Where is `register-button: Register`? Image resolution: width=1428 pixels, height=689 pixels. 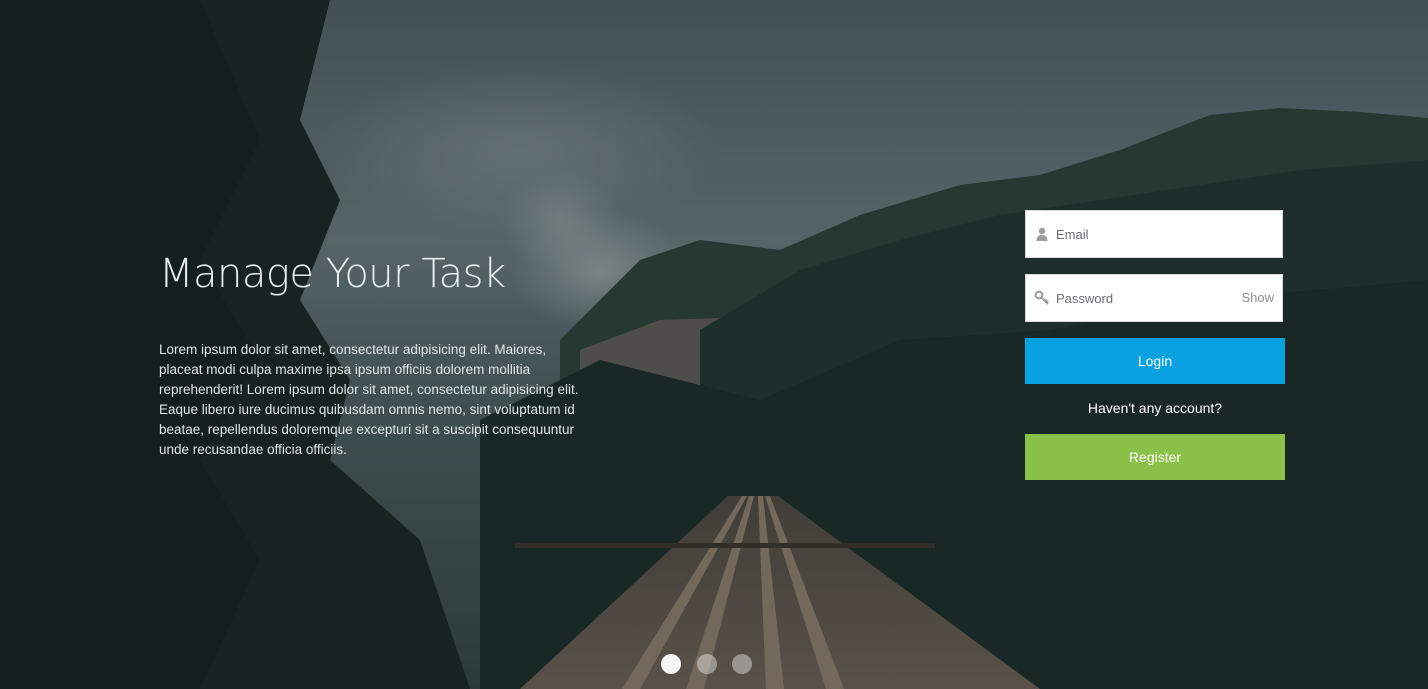
register-button: Register is located at coordinates (1155, 457).